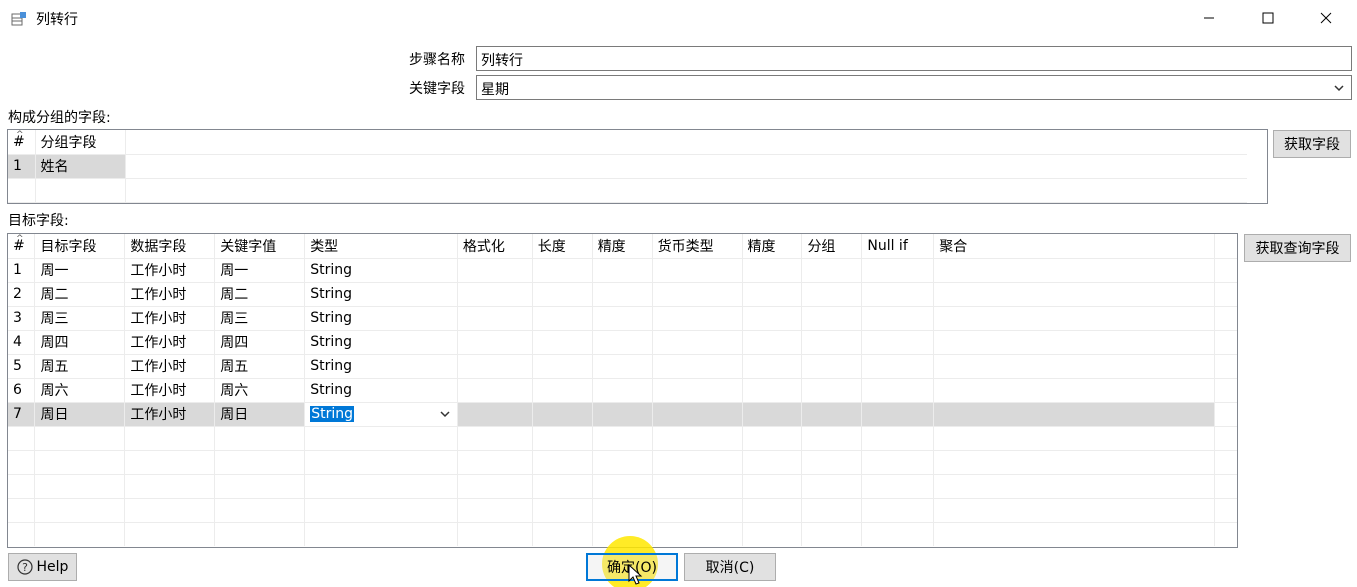 This screenshot has height=587, width=1357. What do you see at coordinates (832, 246) in the screenshot?
I see `column-header: 分组` at bounding box center [832, 246].